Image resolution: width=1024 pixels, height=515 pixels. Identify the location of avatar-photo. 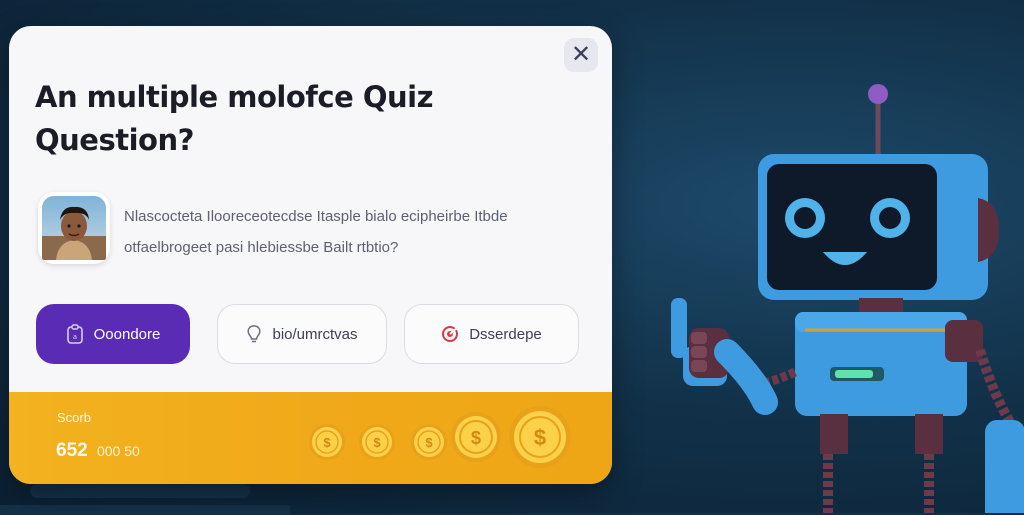
(74, 228).